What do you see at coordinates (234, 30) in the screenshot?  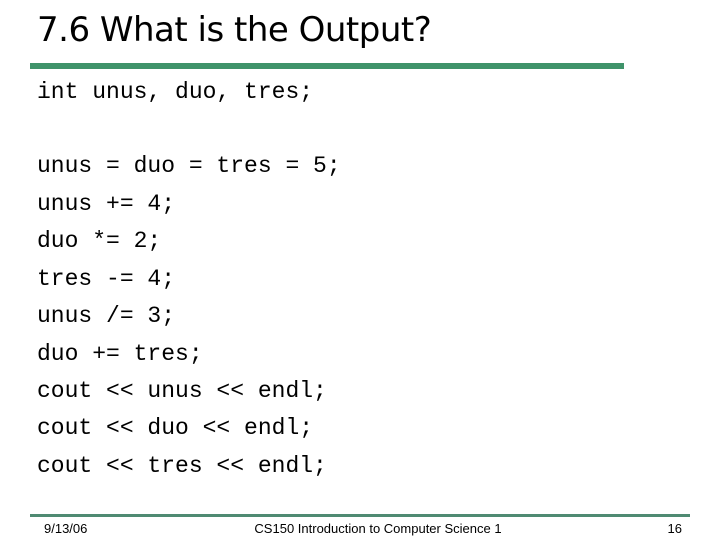 I see `slide-title: 7.6 What is the Output?` at bounding box center [234, 30].